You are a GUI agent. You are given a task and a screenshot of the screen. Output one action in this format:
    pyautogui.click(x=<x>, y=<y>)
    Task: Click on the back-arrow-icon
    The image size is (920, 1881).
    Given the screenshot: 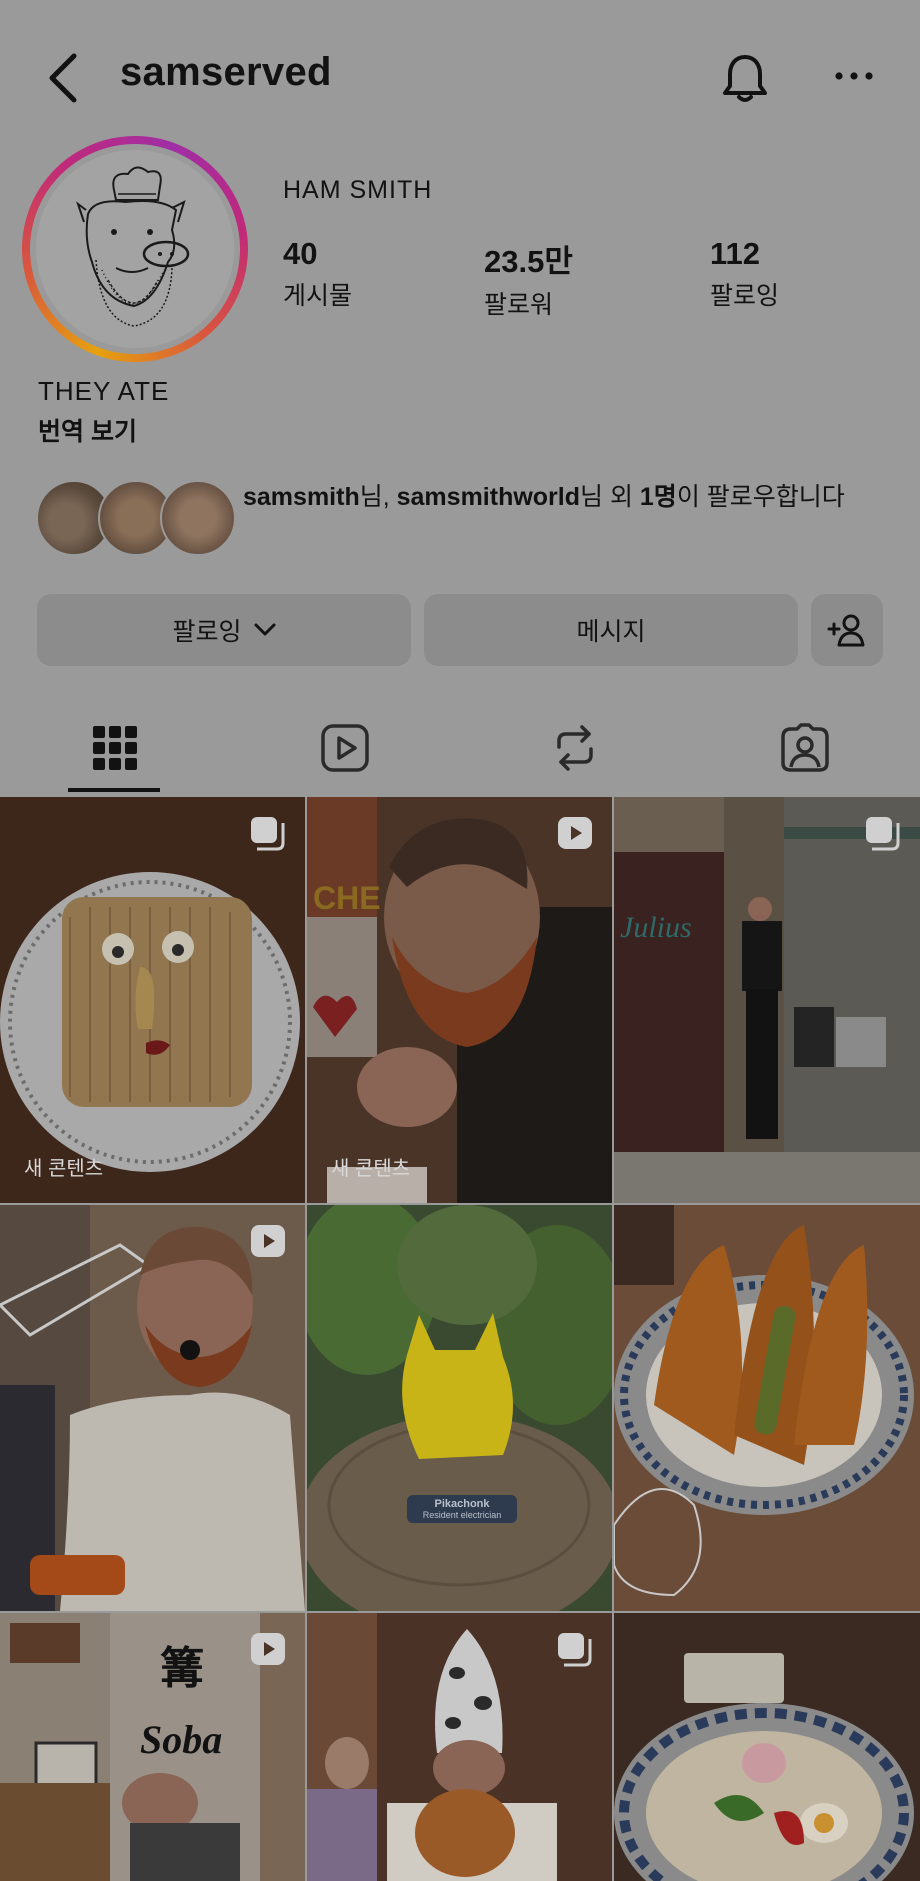 What is the action you would take?
    pyautogui.click(x=64, y=78)
    